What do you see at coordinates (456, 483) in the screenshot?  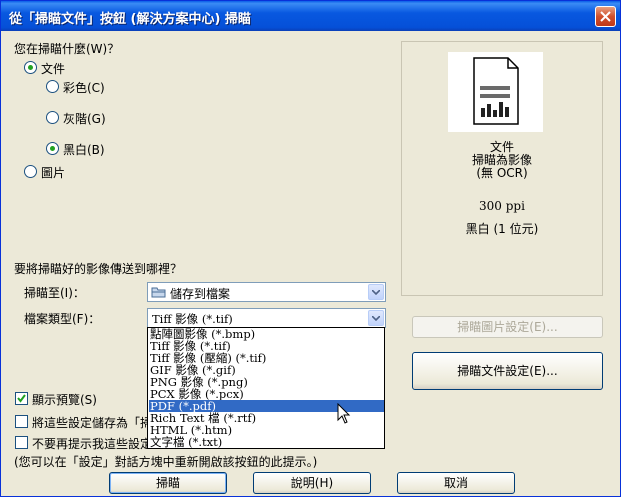 I see `cancel-button: 取消` at bounding box center [456, 483].